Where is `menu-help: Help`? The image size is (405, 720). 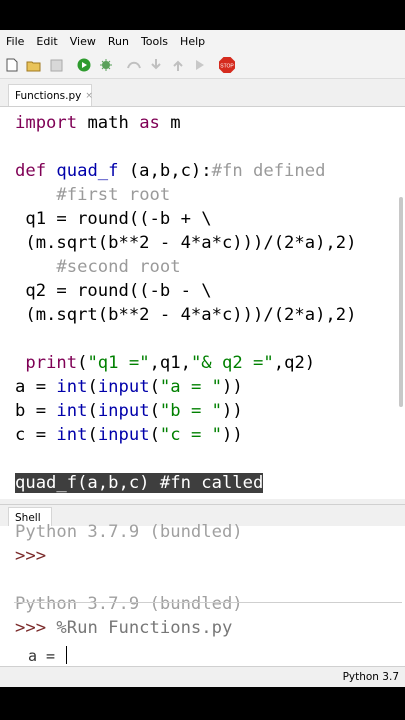 menu-help: Help is located at coordinates (192, 41).